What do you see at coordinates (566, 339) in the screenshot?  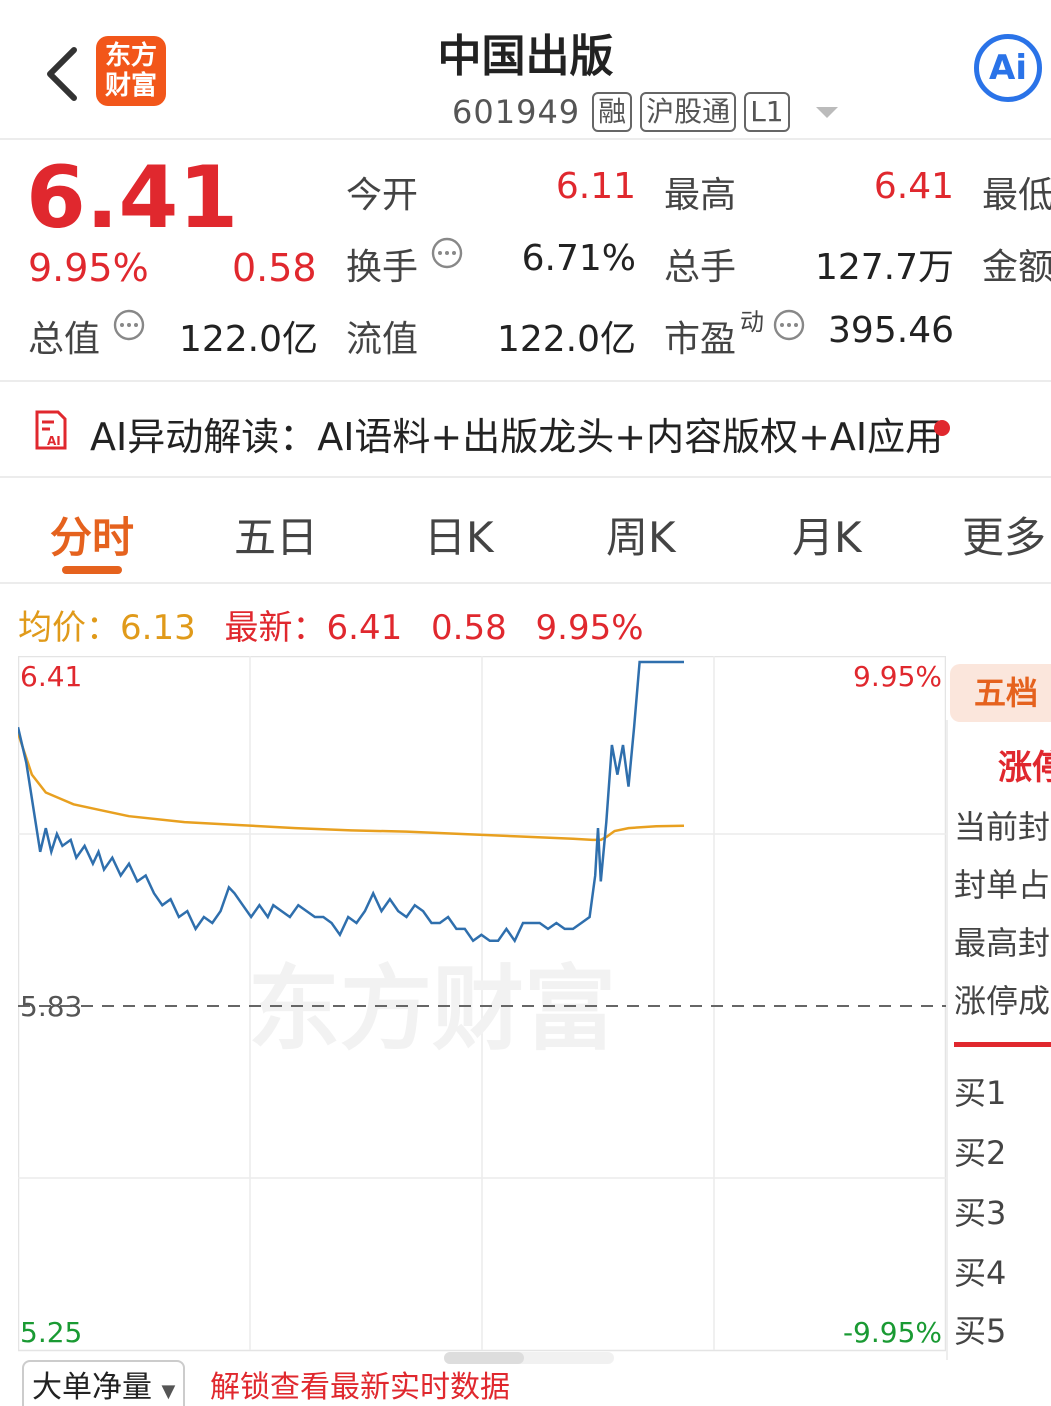 I see `float-cap-value: 122.0亿` at bounding box center [566, 339].